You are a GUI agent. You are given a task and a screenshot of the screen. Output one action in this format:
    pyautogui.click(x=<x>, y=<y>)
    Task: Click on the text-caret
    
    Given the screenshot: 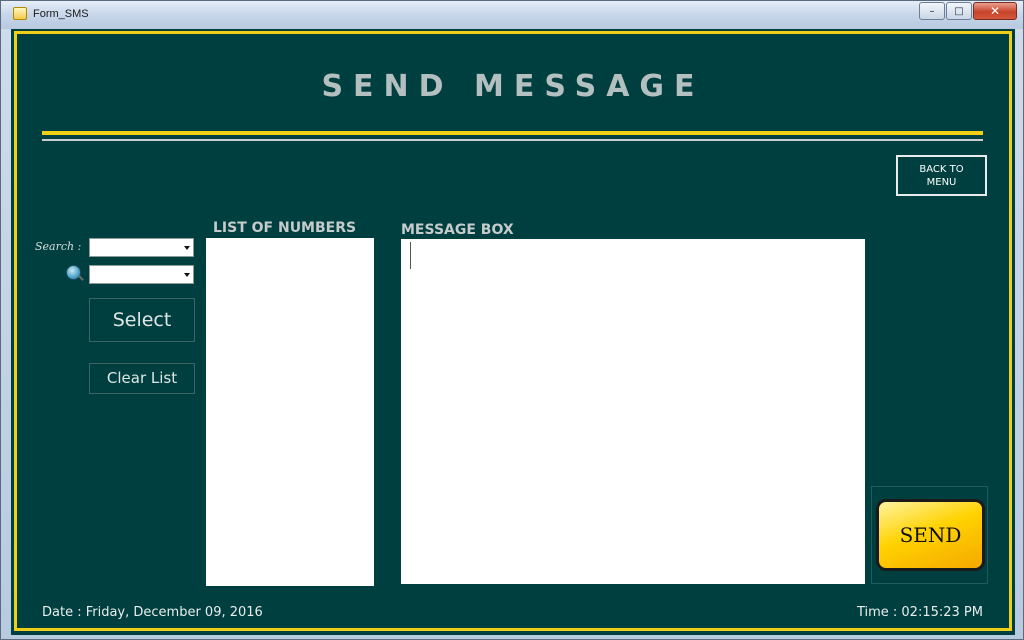 What is the action you would take?
    pyautogui.click(x=410, y=255)
    